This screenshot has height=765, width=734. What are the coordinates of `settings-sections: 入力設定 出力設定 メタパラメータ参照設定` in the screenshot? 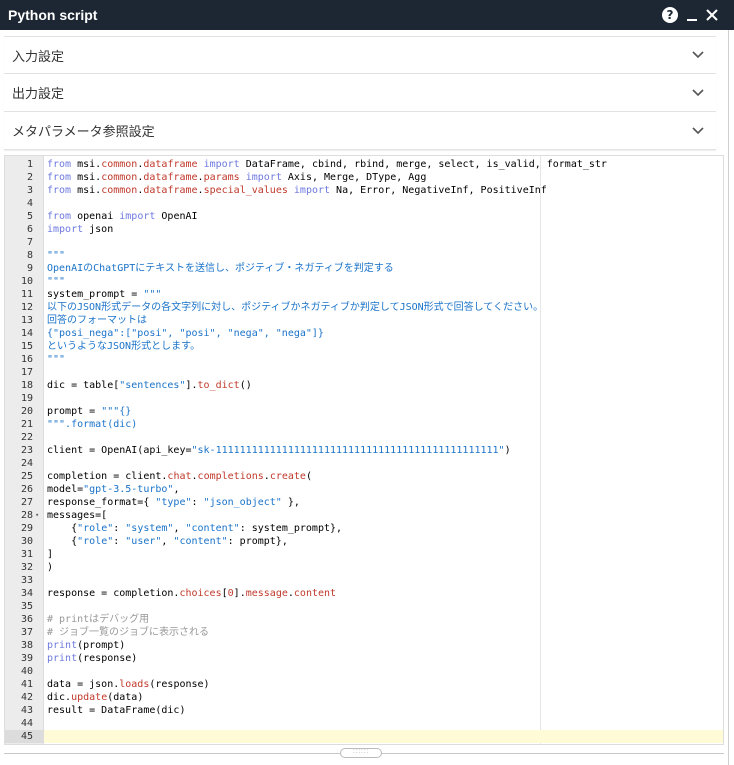 It's located at (360, 93).